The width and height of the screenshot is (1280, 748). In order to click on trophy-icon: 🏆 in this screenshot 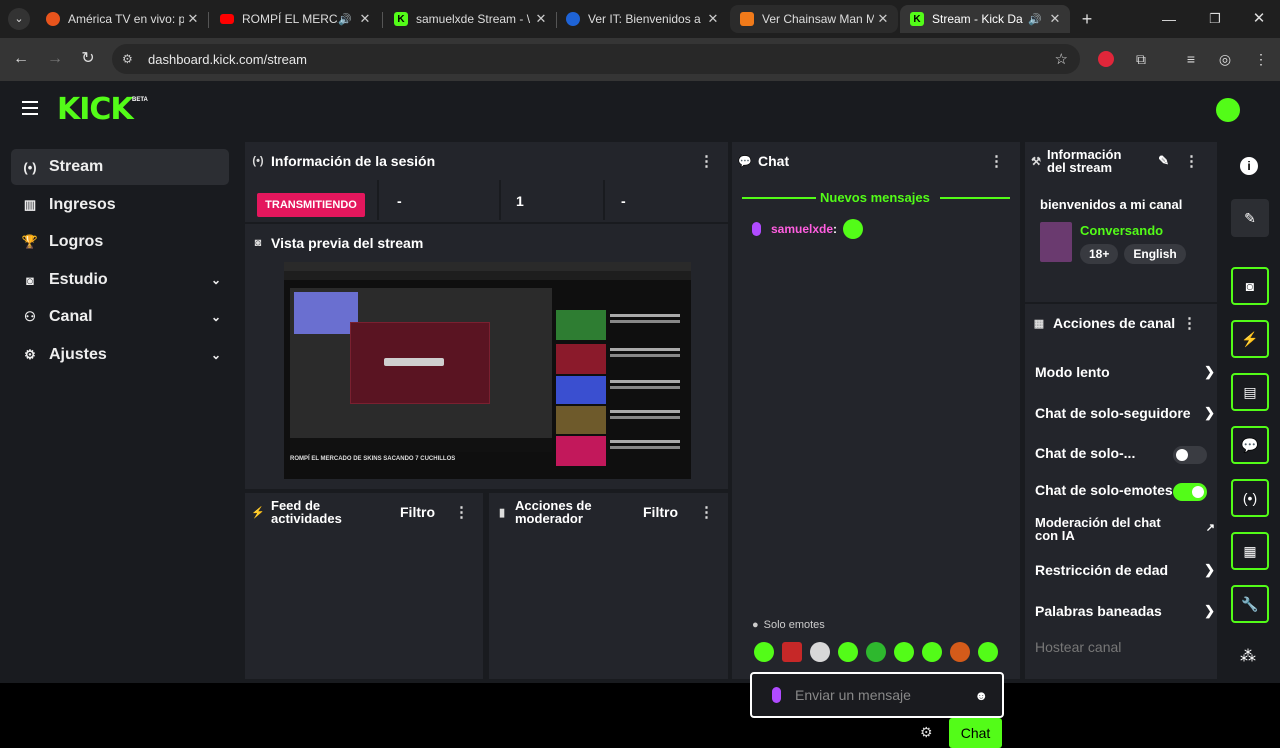, I will do `click(30, 241)`.